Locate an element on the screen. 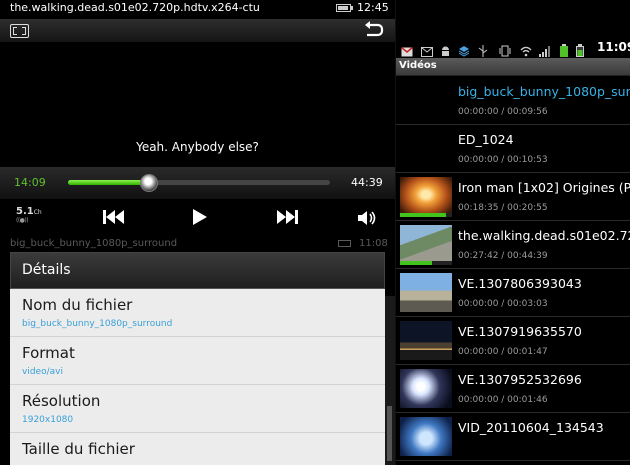 The image size is (630, 465). details-value: video/avi is located at coordinates (42, 372).